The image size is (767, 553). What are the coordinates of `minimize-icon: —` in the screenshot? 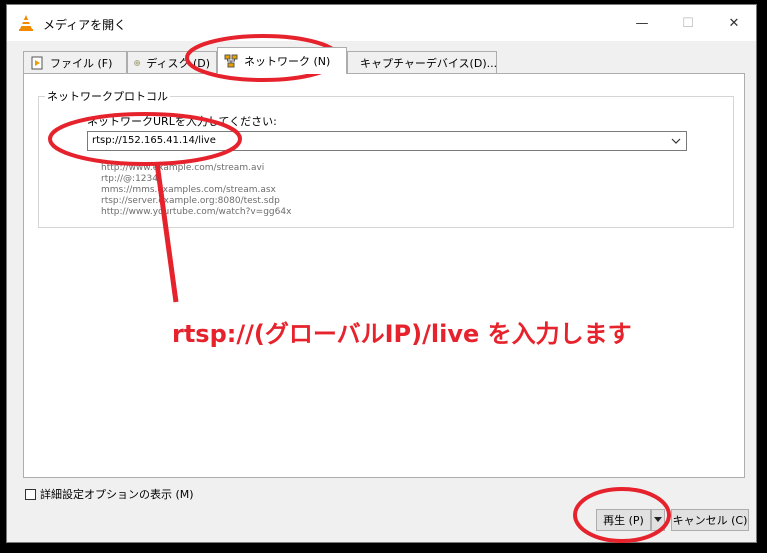 It's located at (642, 23).